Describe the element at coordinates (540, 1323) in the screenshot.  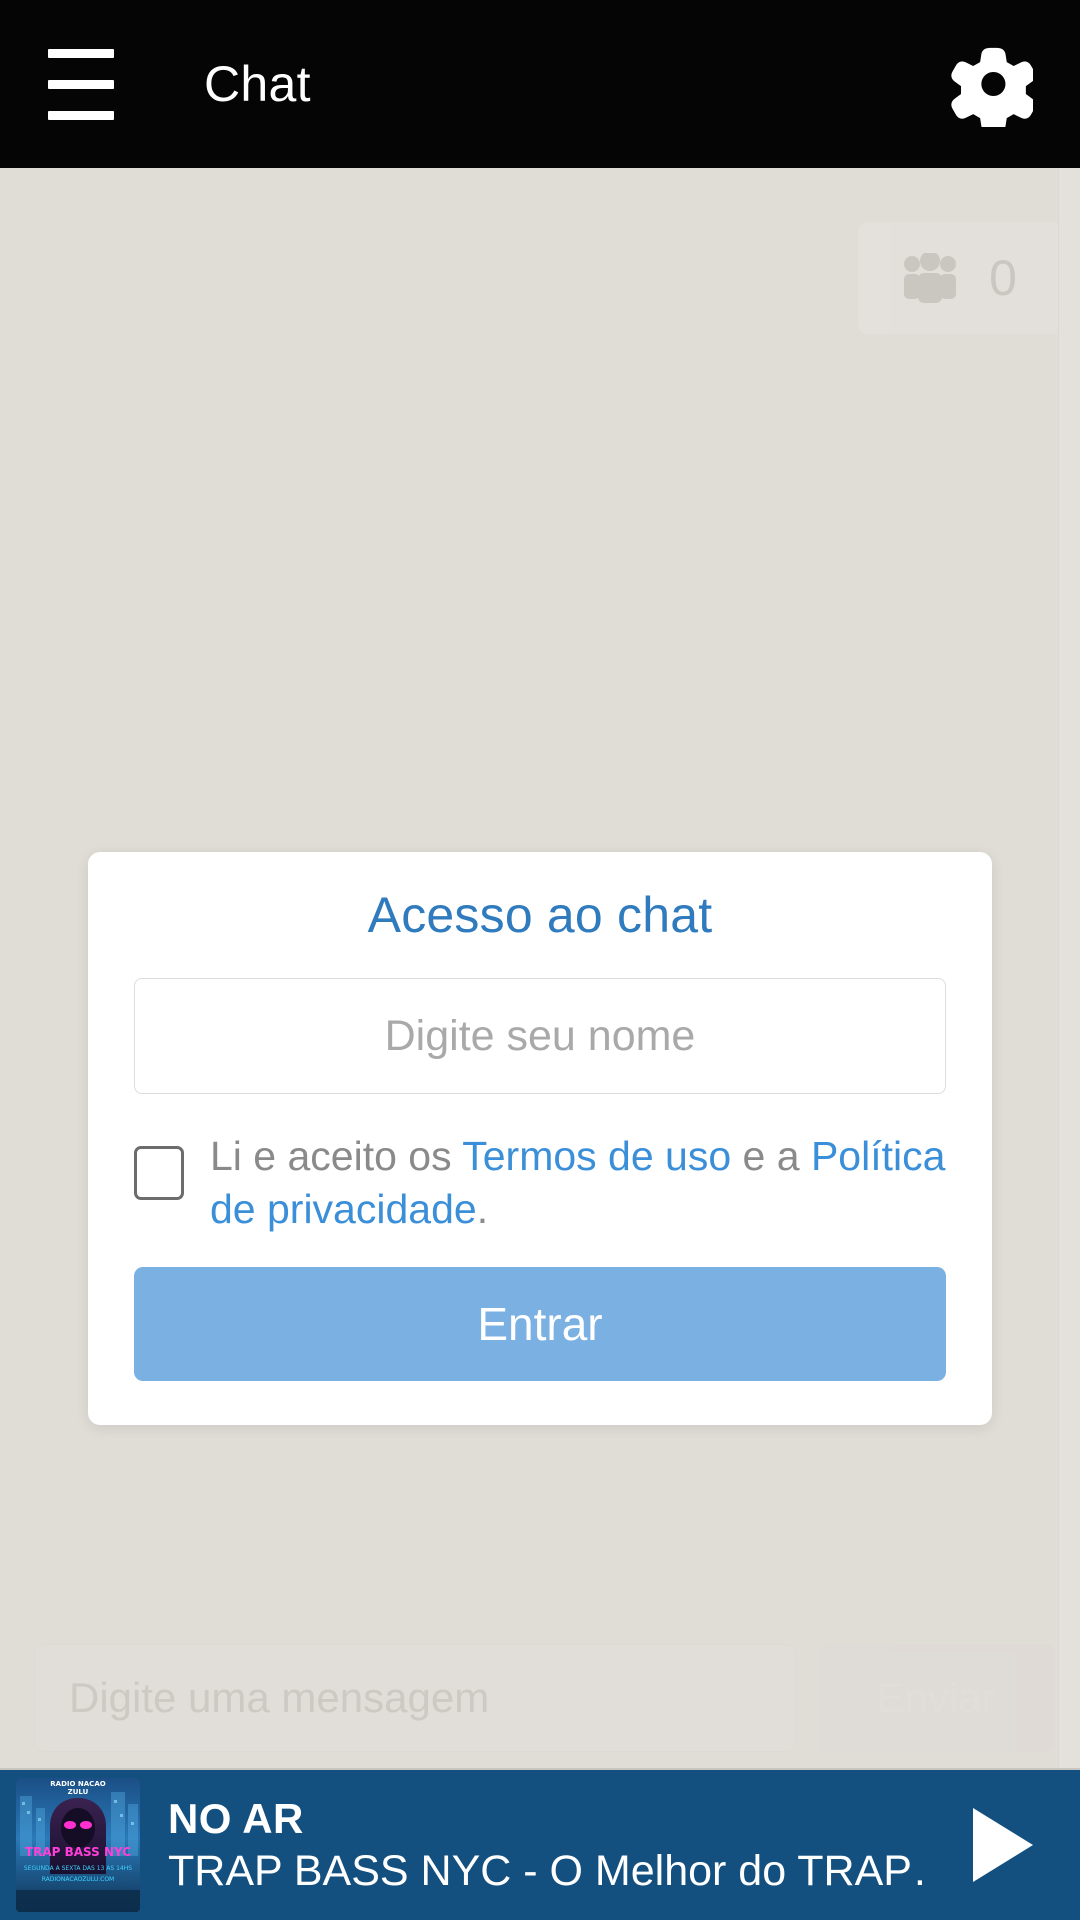
I see `enter-button: Entrar` at that location.